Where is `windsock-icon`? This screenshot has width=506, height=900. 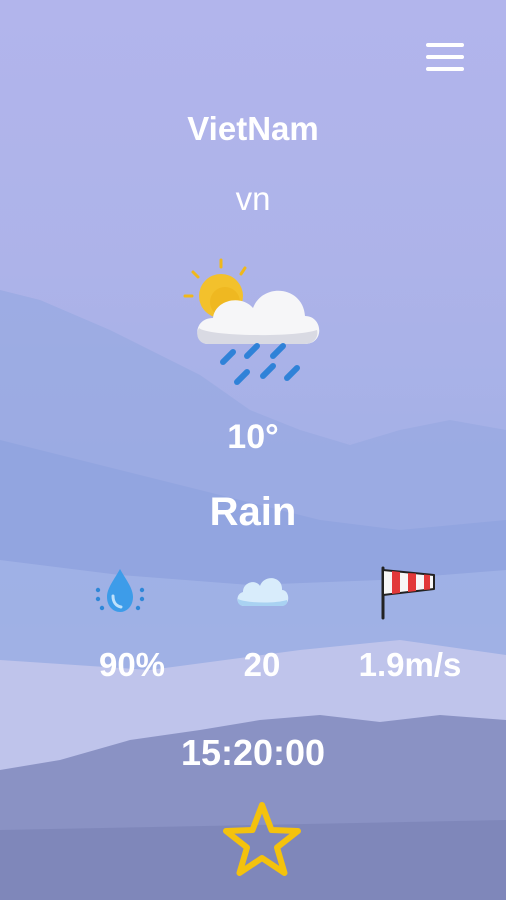 windsock-icon is located at coordinates (408, 593).